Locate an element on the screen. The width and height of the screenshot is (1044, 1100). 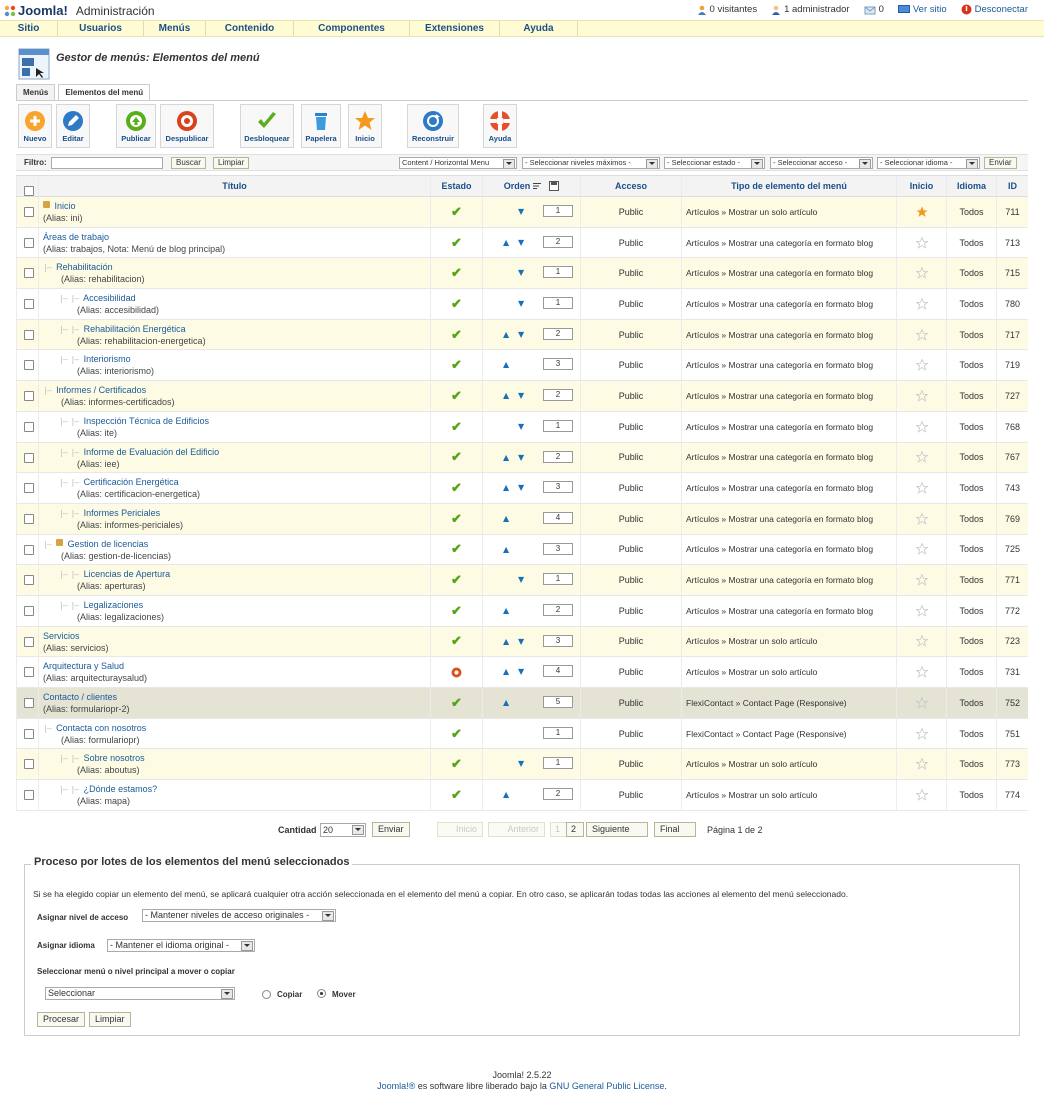
edit-button: Editar is located at coordinates (73, 126).